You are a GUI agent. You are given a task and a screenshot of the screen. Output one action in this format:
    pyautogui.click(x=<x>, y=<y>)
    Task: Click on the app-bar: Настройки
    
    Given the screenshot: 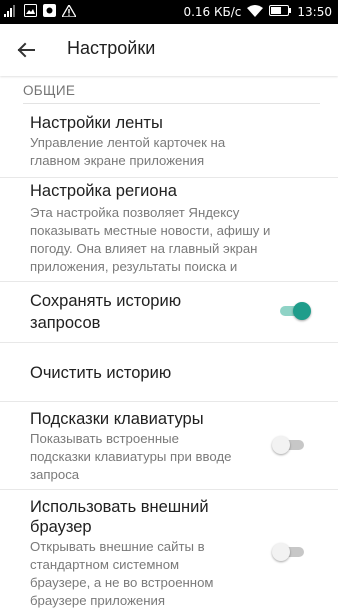 What is the action you would take?
    pyautogui.click(x=169, y=50)
    